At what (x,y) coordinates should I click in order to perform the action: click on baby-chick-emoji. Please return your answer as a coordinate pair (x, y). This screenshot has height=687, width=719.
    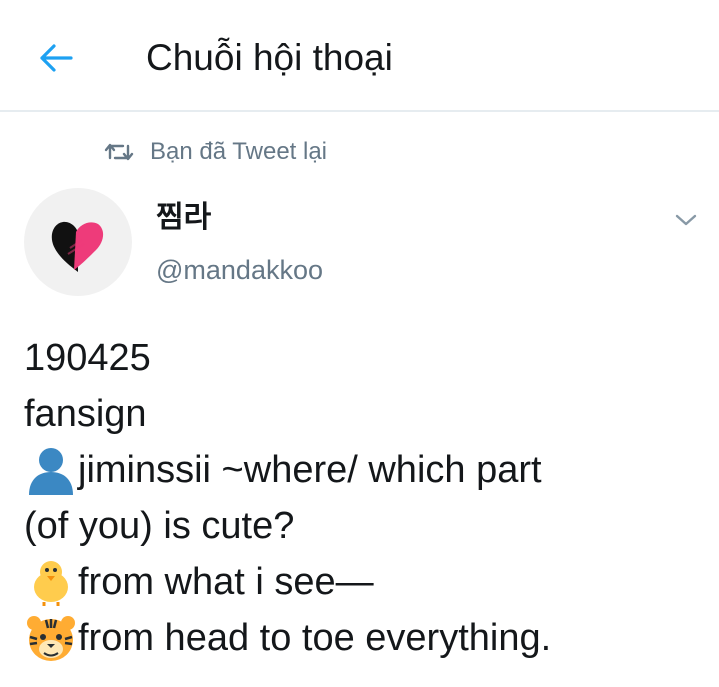
    Looking at the image, I should click on (51, 583).